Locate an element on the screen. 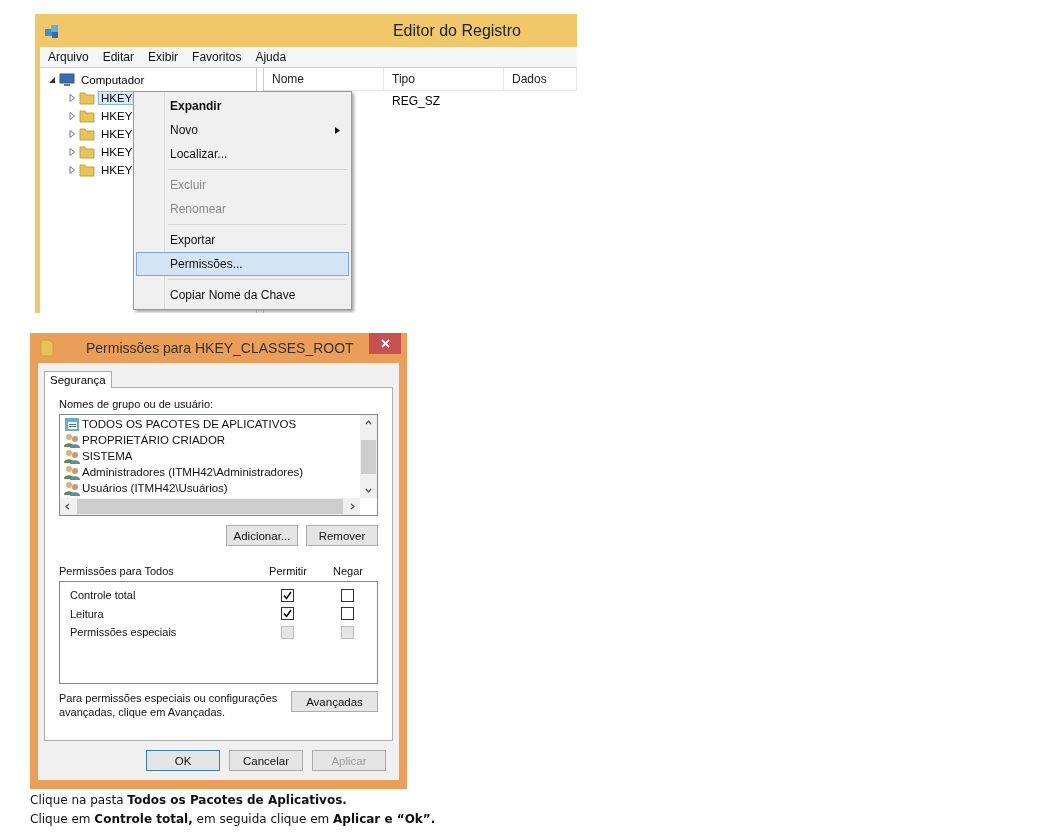 Image resolution: width=1048 pixels, height=840 pixels. context-menu-item: Exportar is located at coordinates (242, 240).